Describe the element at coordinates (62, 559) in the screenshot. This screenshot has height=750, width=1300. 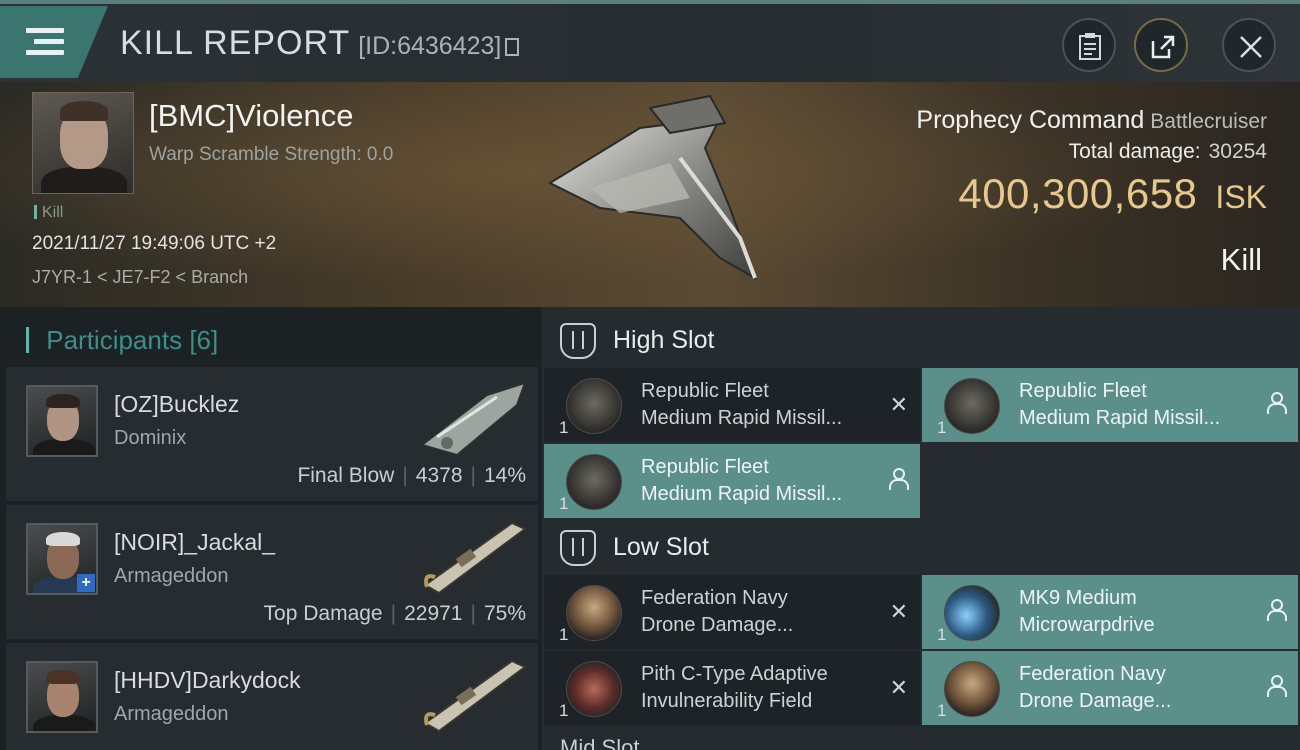
I see `participant-avatar: +` at that location.